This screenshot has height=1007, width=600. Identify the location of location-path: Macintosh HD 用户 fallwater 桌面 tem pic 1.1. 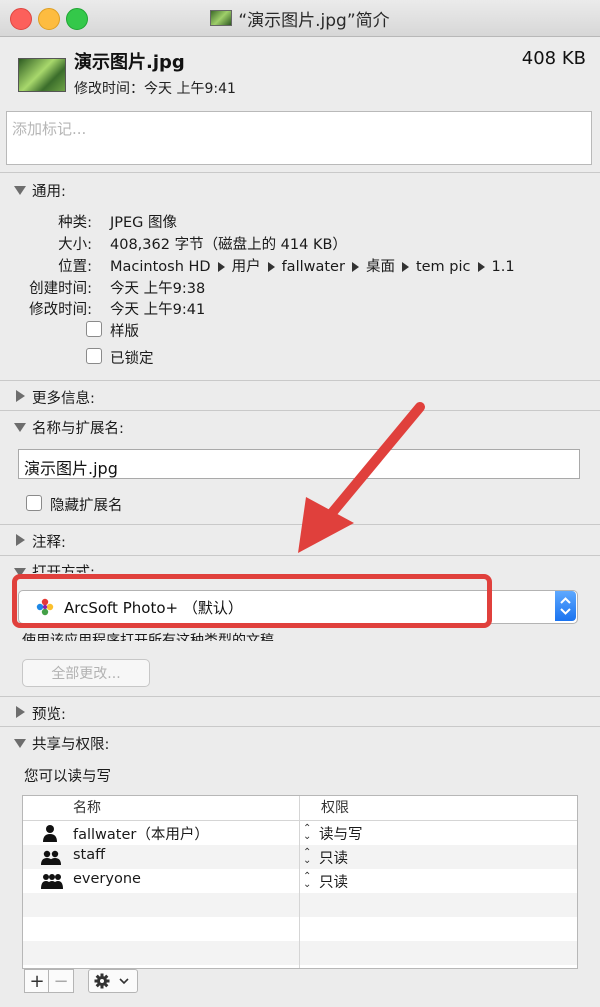
(312, 265).